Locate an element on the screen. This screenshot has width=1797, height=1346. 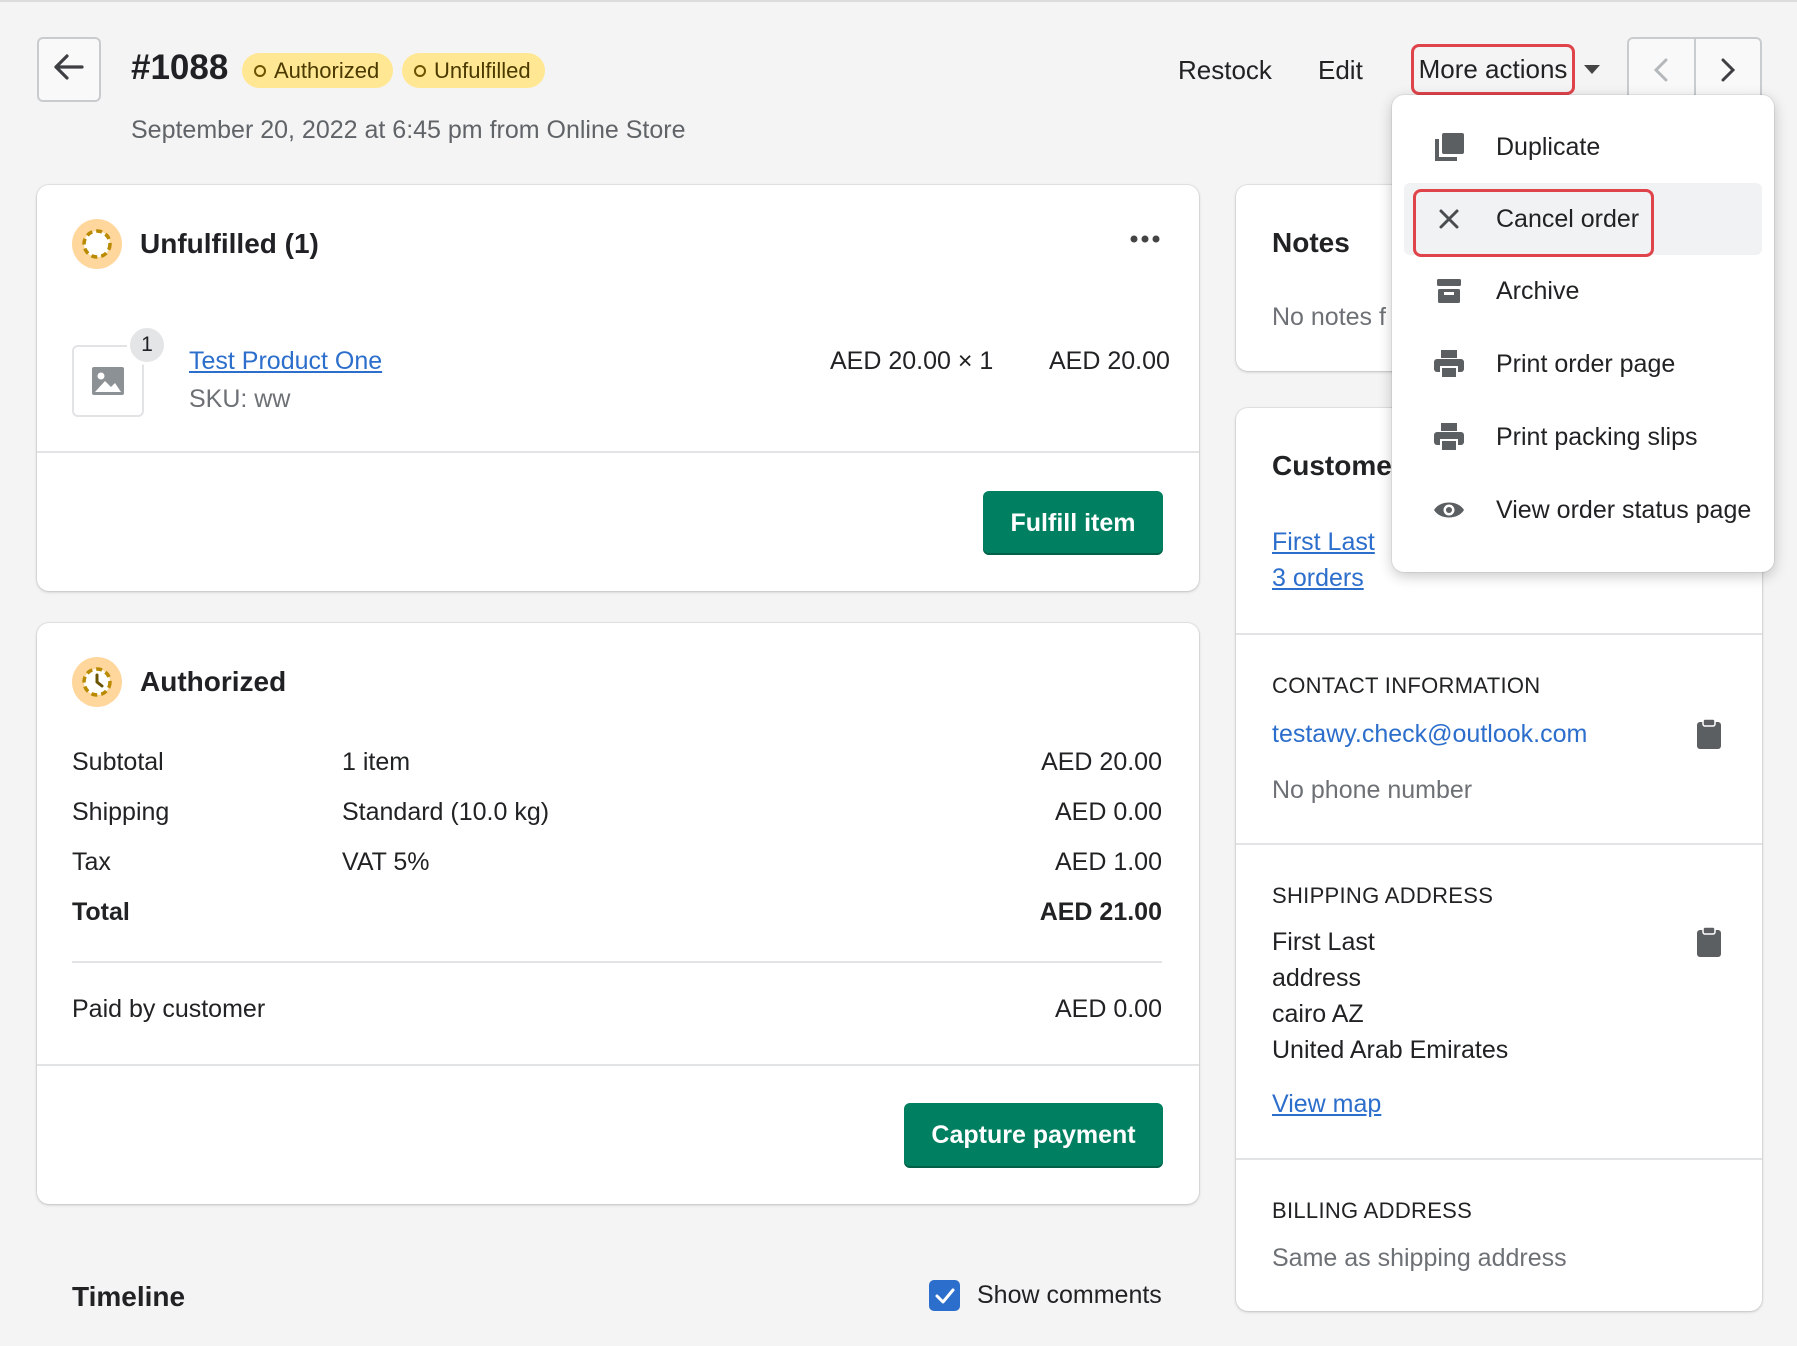
archive-icon is located at coordinates (1449, 291).